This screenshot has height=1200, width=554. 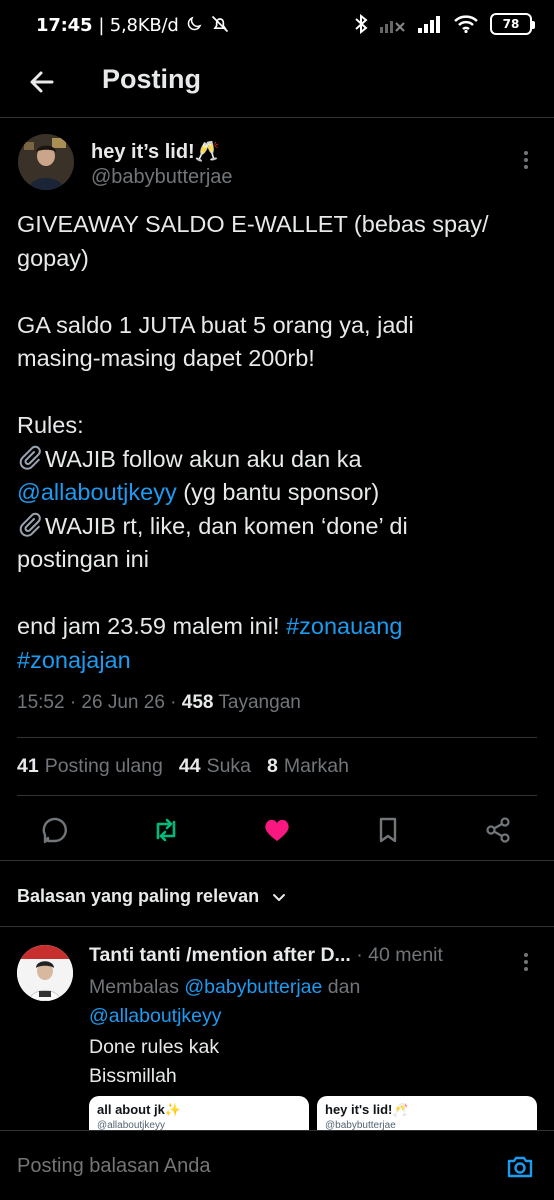 I want to click on signal-icon, so click(x=429, y=24).